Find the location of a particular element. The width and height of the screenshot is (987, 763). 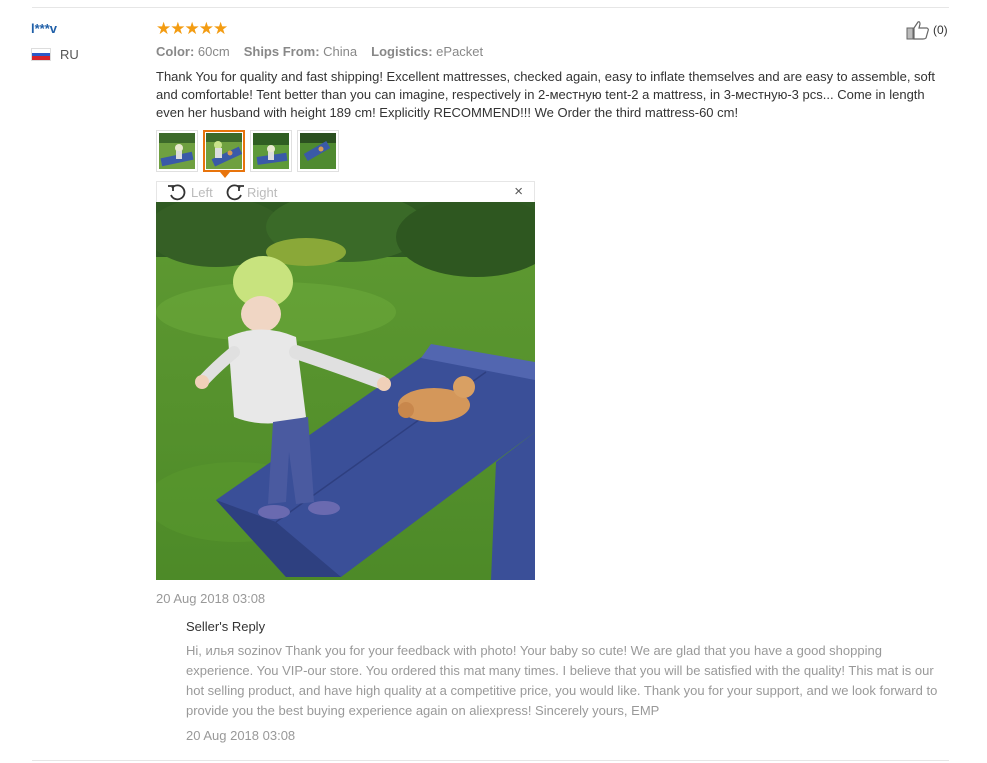

rotate-right-icon is located at coordinates (235, 192).